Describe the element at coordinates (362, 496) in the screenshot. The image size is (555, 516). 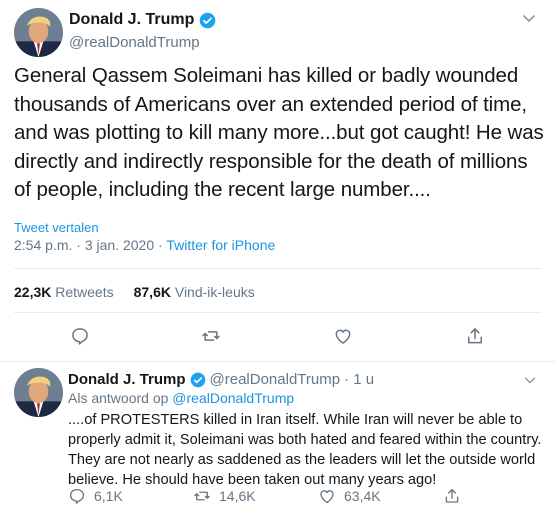
I see `like-count: 63,4K` at that location.